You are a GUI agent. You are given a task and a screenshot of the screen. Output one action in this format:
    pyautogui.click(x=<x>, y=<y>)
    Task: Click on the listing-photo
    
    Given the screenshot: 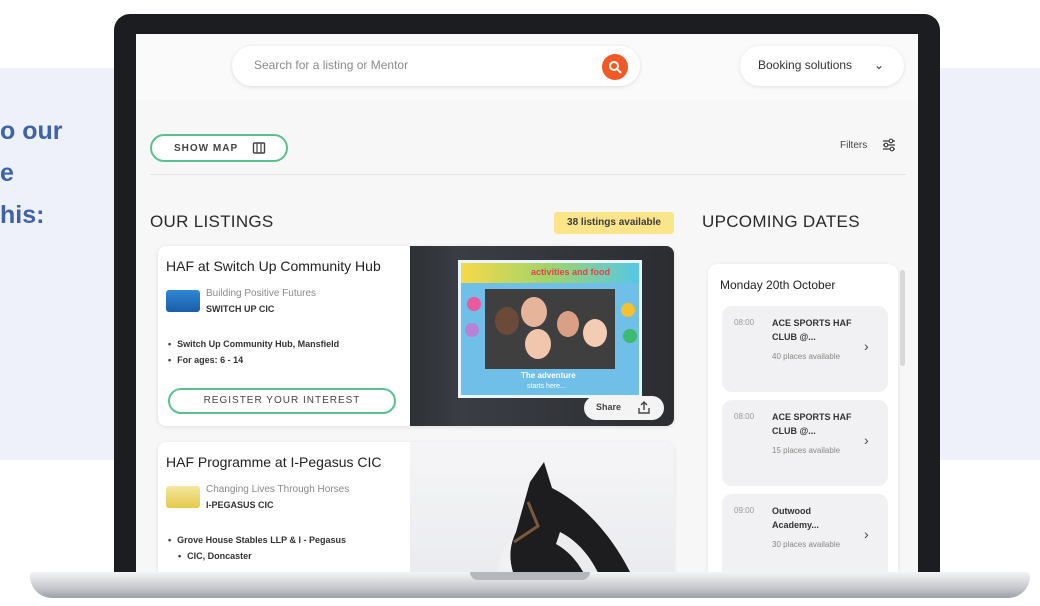 What is the action you would take?
    pyautogui.click(x=542, y=507)
    